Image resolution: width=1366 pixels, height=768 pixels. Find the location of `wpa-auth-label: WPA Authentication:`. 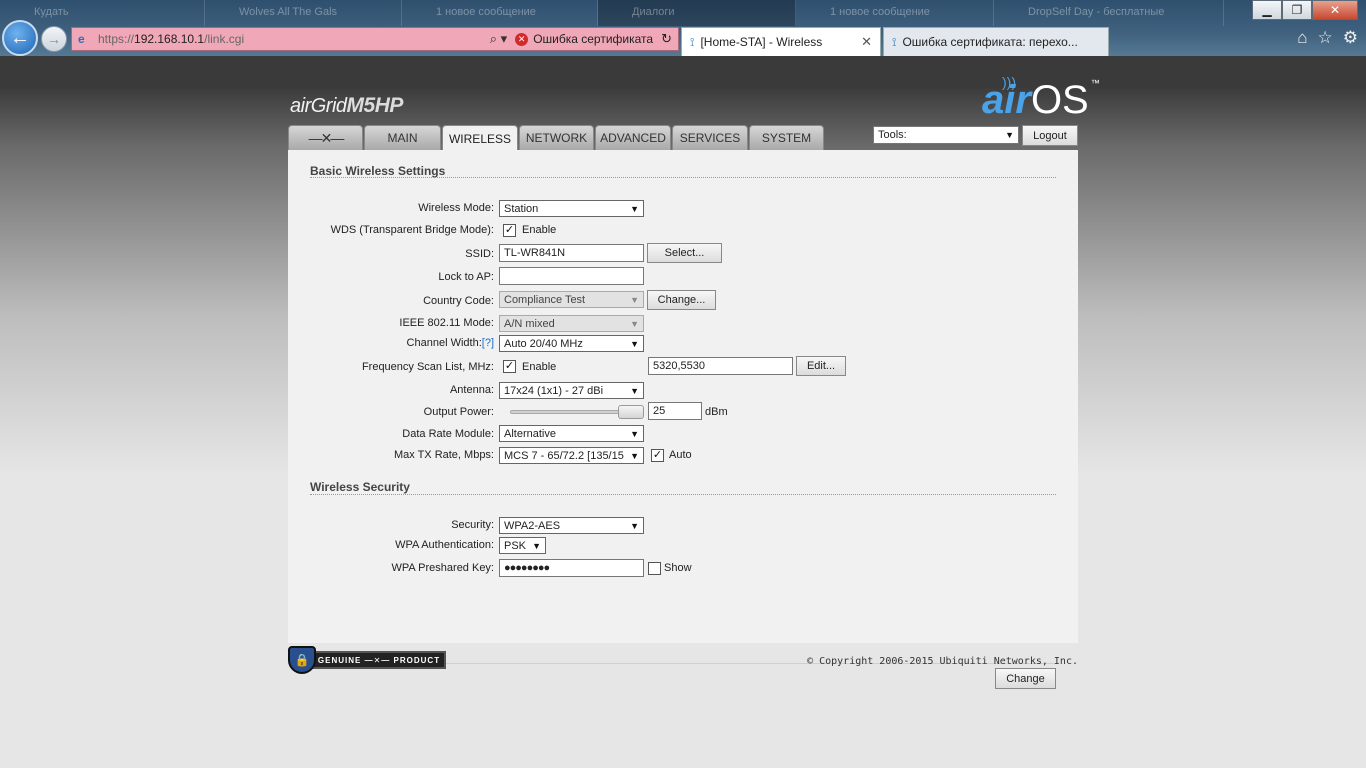

wpa-auth-label: WPA Authentication: is located at coordinates (444, 545).